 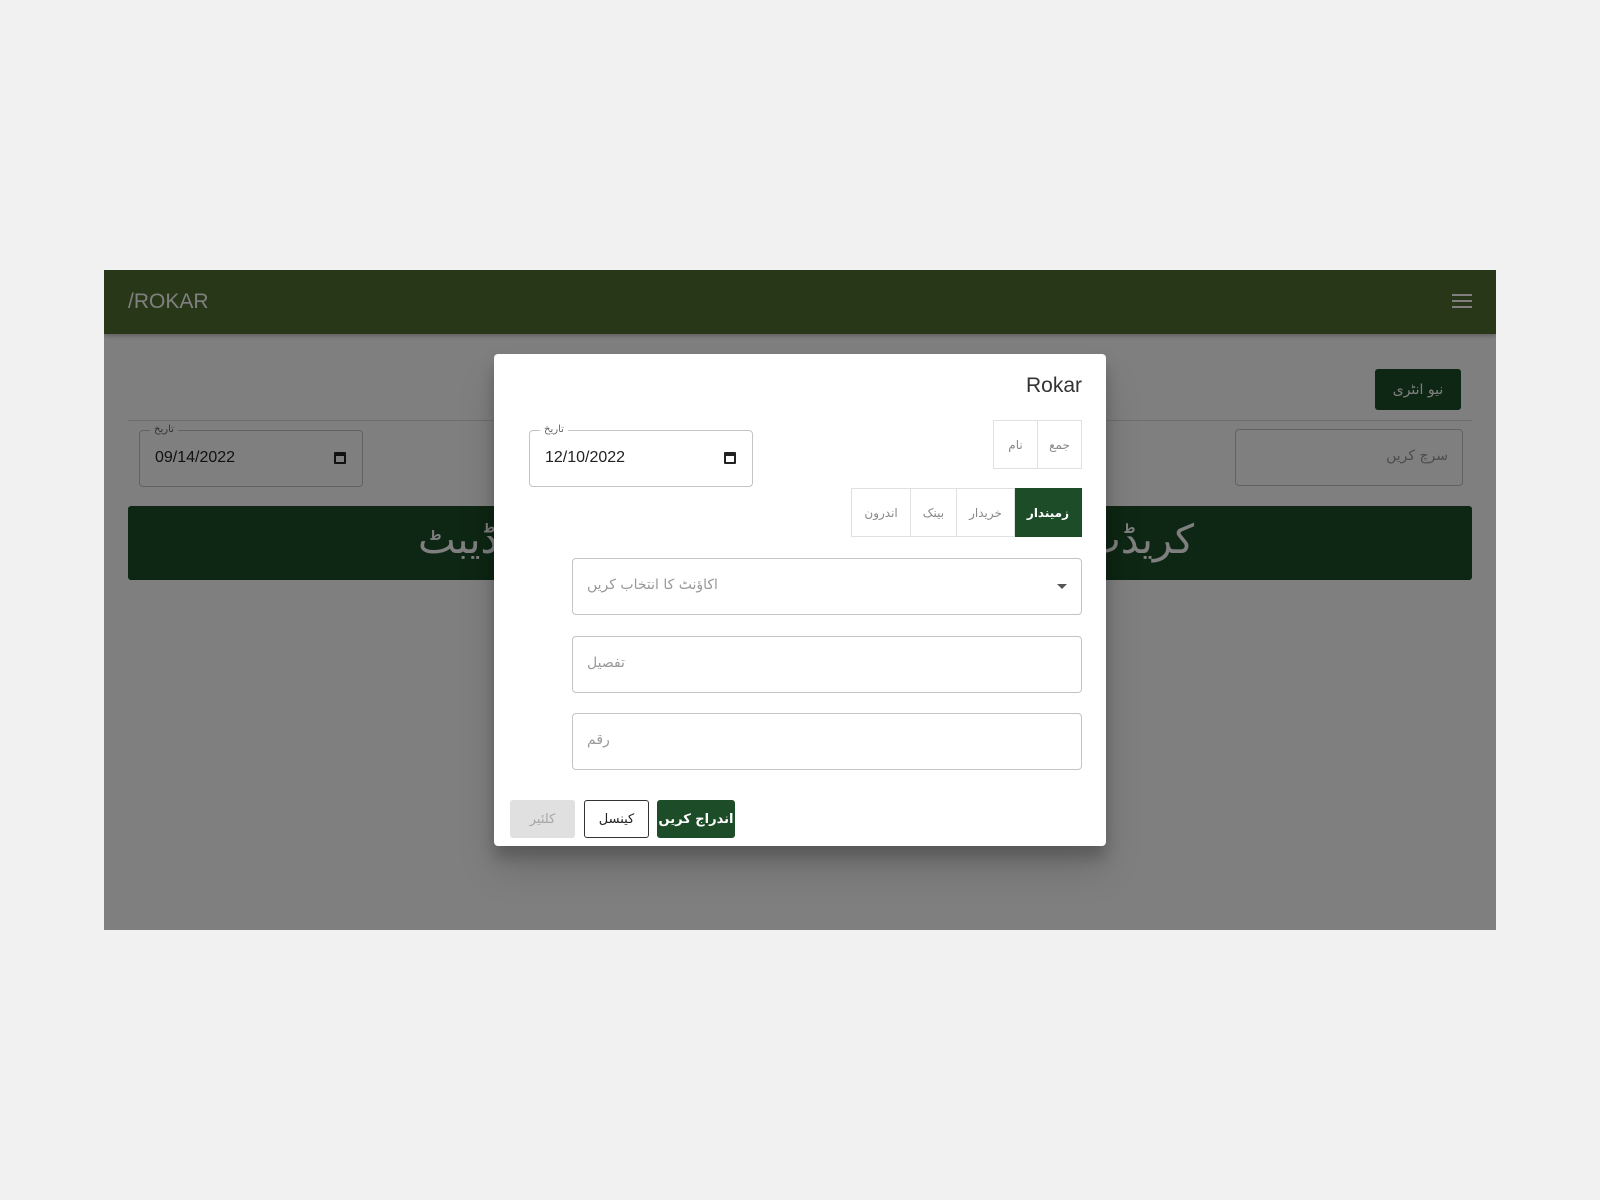 I want to click on amount-placeholder: رقم, so click(x=598, y=740).